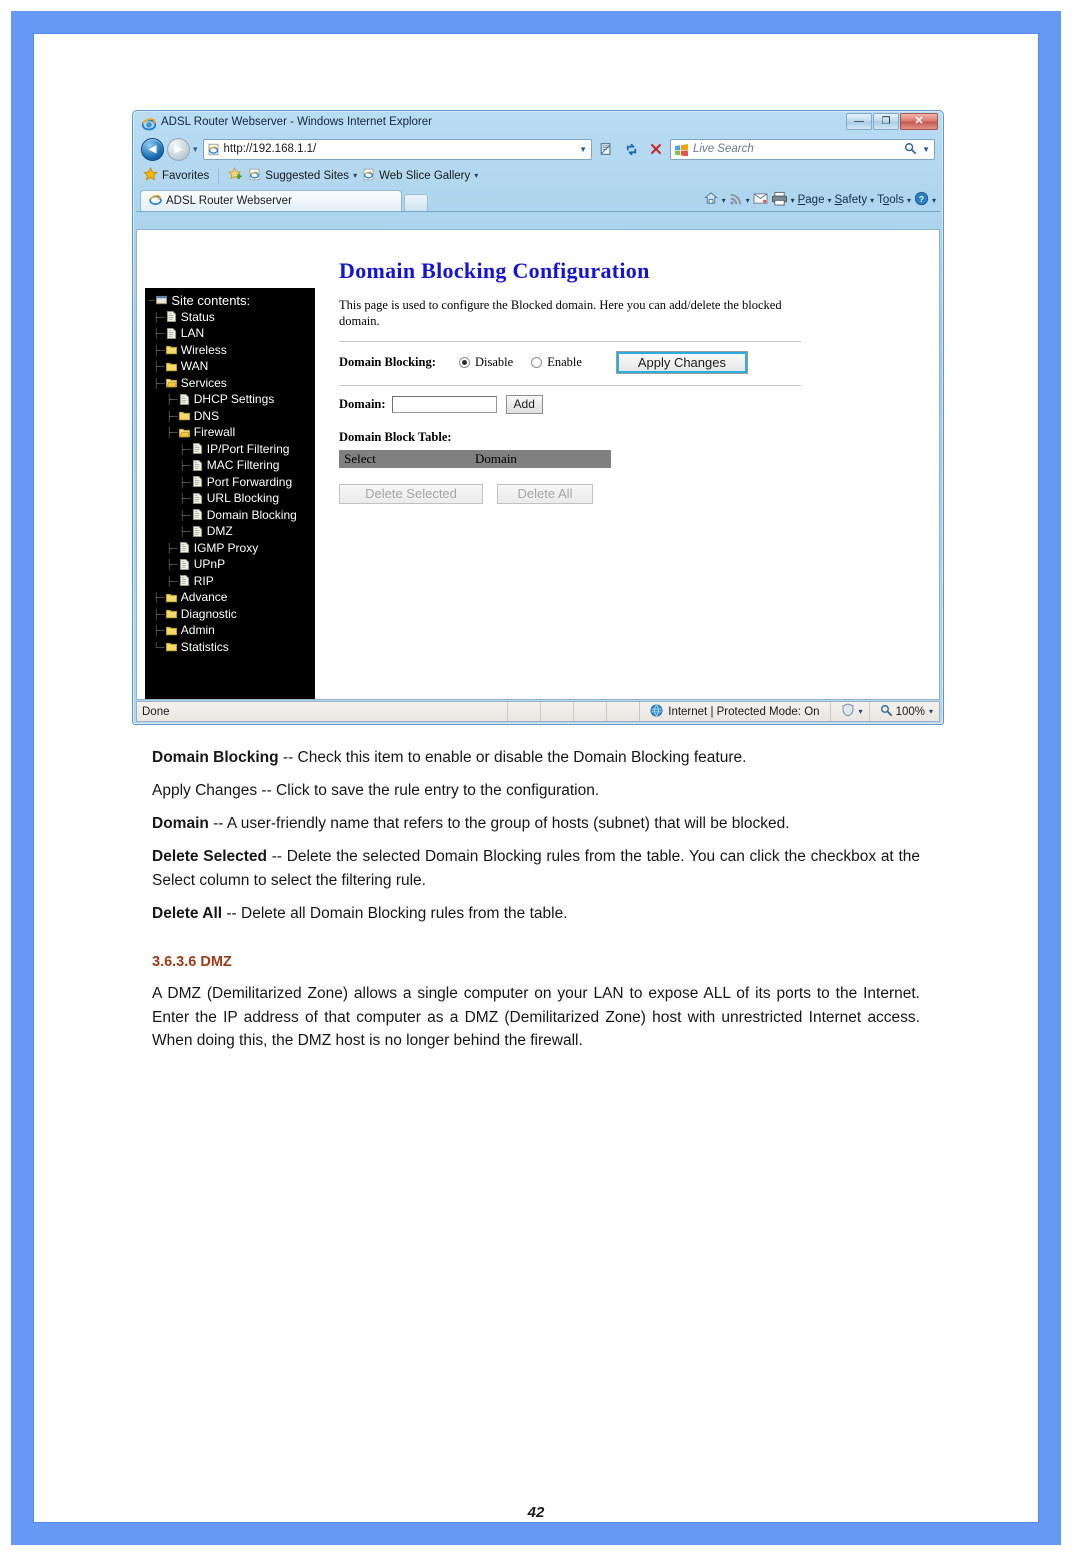 The width and height of the screenshot is (1072, 1556). Describe the element at coordinates (724, 200) in the screenshot. I see `home-dropdown-icon: ▾` at that location.